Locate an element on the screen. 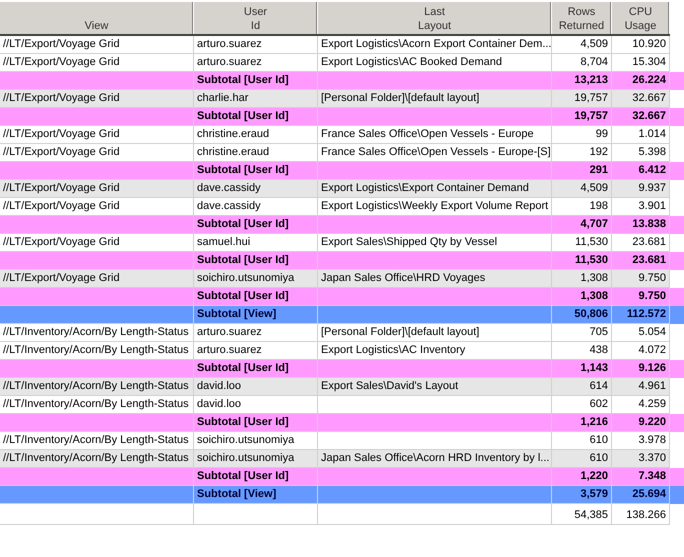  table-row: //LT/Export/Voyage Grid arturo.suarez Export Logistics\Acorn Export Container Dem... 4,509 10.920 is located at coordinates (335, 45).